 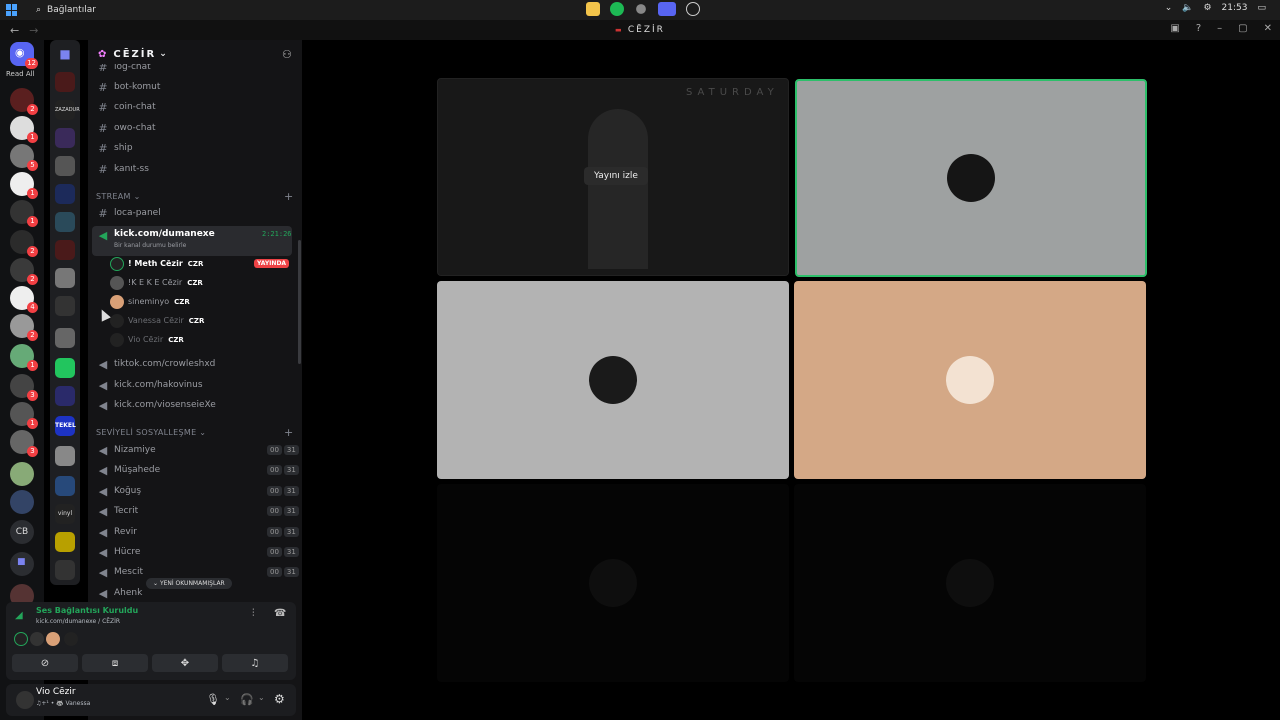 I want to click on voice-user: !K E K E Cēzir CZR, so click(x=156, y=282).